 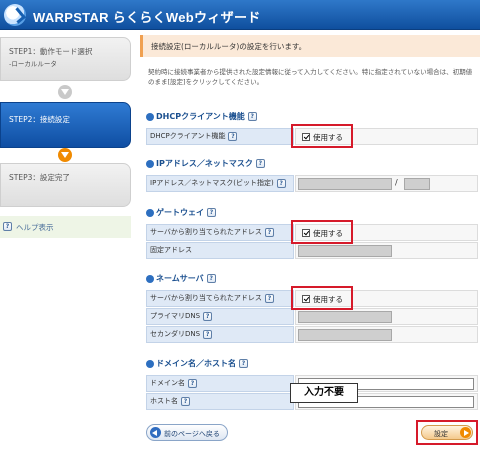 What do you see at coordinates (441, 434) in the screenshot?
I see `set-button-label: 設定` at bounding box center [441, 434].